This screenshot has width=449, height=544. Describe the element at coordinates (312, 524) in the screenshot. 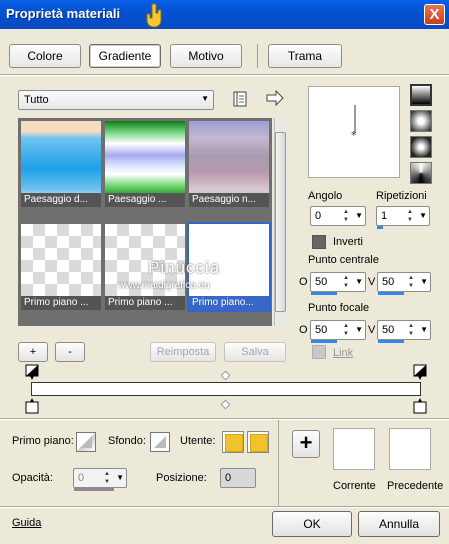

I see `ok-button: OK` at that location.